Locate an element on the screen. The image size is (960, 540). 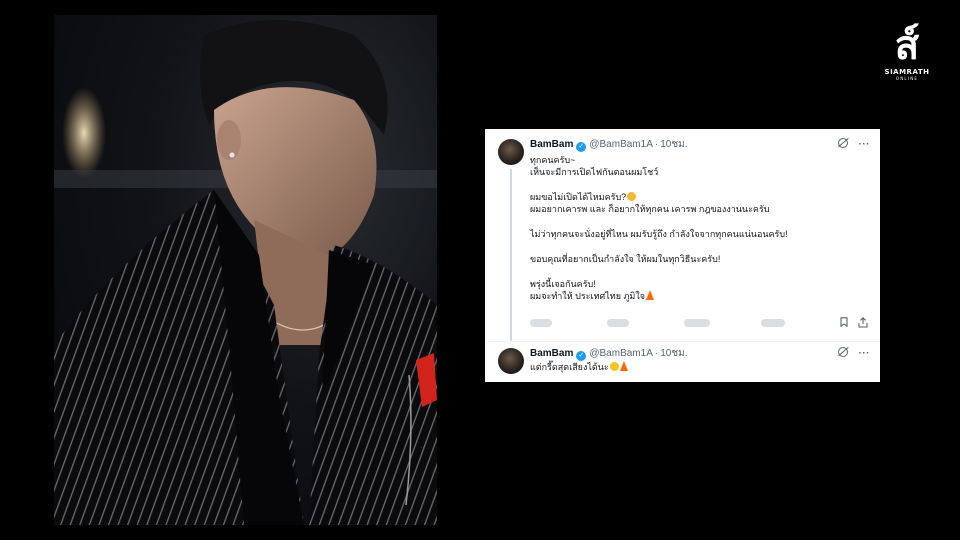
tweet-text: แต่กรี๊ดสุดเสียงได้นะ is located at coordinates (697, 367).